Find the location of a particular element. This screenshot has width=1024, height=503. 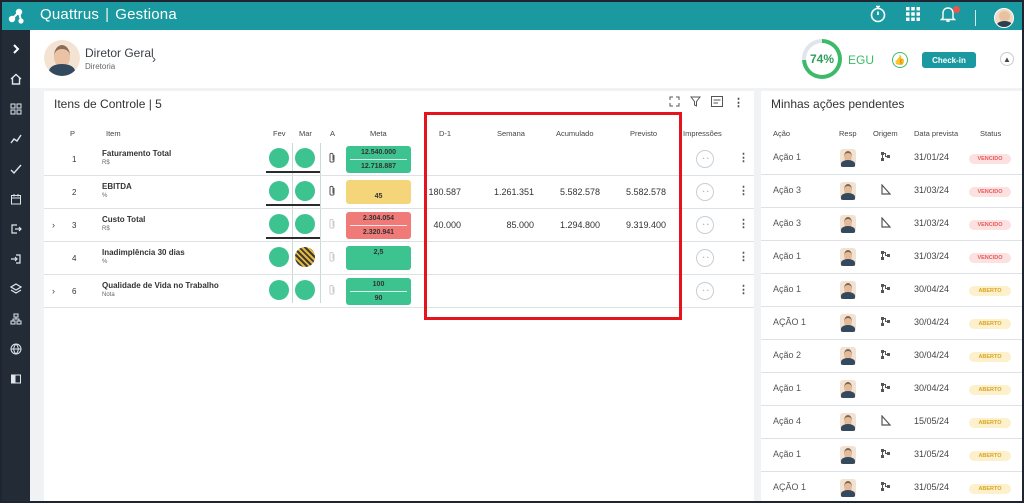

action-row: AÇÃO 1 30/04/24 ABERTO is located at coordinates (891, 323).